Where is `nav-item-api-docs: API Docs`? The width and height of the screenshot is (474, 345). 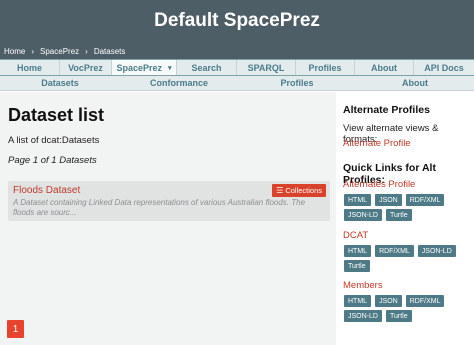
nav-item-api-docs: API Docs is located at coordinates (444, 67).